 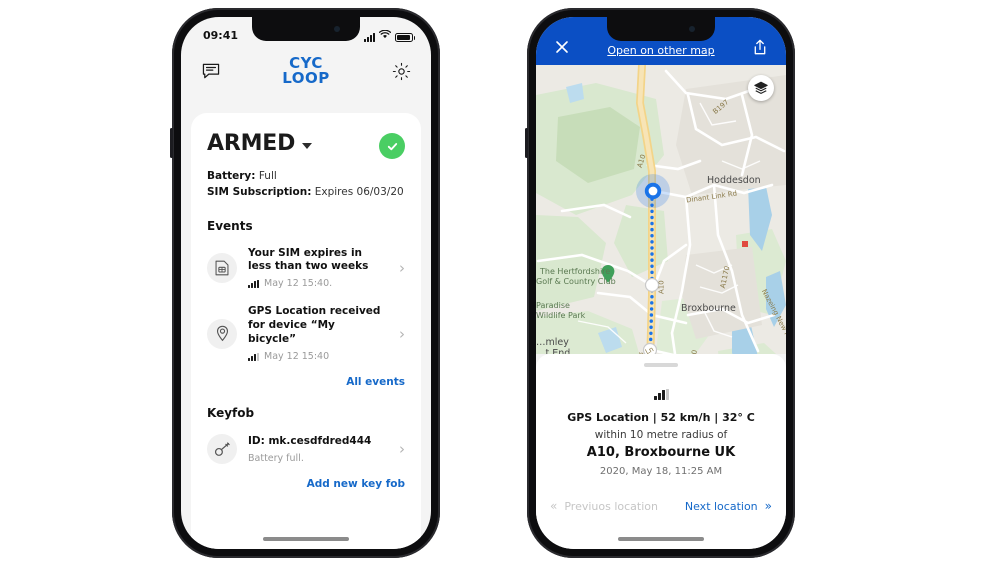 I want to click on sim-label: SIM Subscription:, so click(x=259, y=192).